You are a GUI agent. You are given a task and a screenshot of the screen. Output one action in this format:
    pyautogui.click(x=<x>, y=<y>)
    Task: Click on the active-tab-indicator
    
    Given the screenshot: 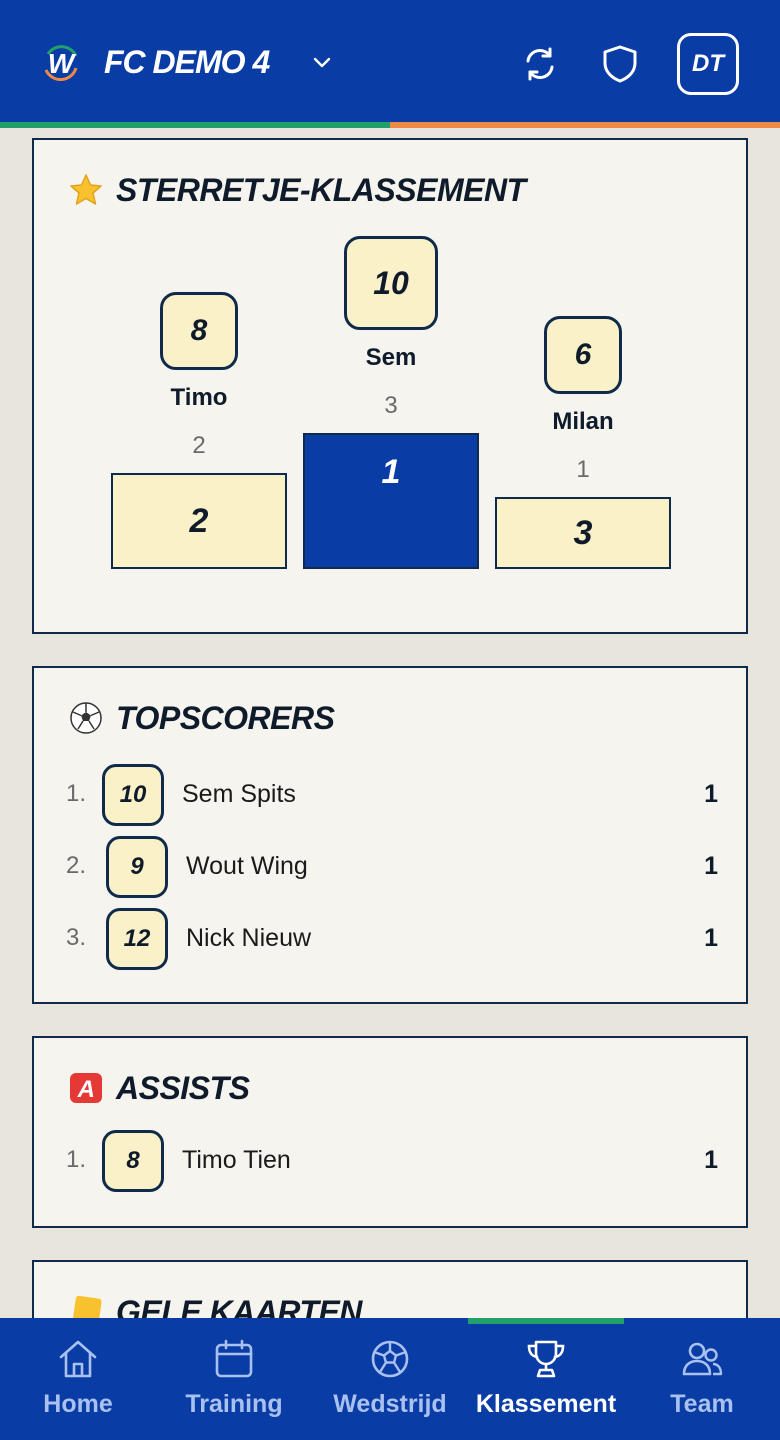 What is the action you would take?
    pyautogui.click(x=546, y=1321)
    